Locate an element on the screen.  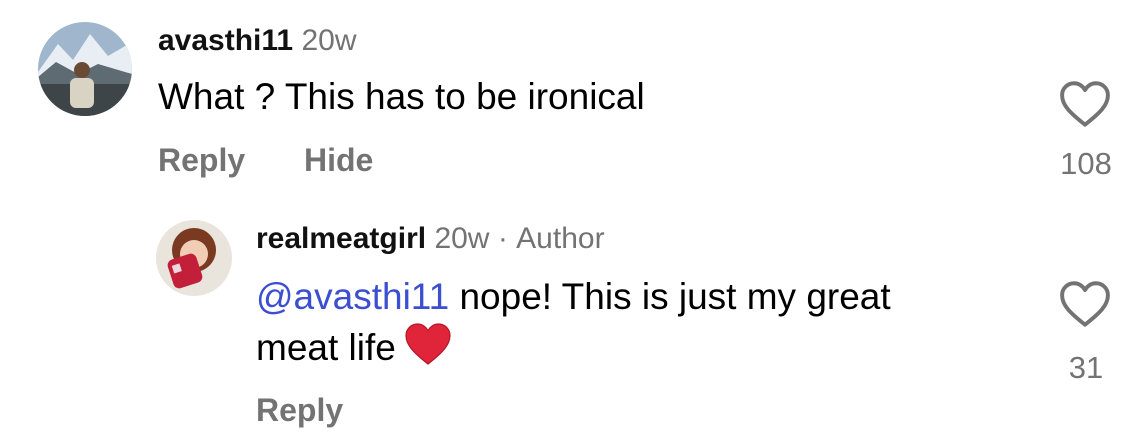
hide-button: Hide is located at coordinates (338, 160).